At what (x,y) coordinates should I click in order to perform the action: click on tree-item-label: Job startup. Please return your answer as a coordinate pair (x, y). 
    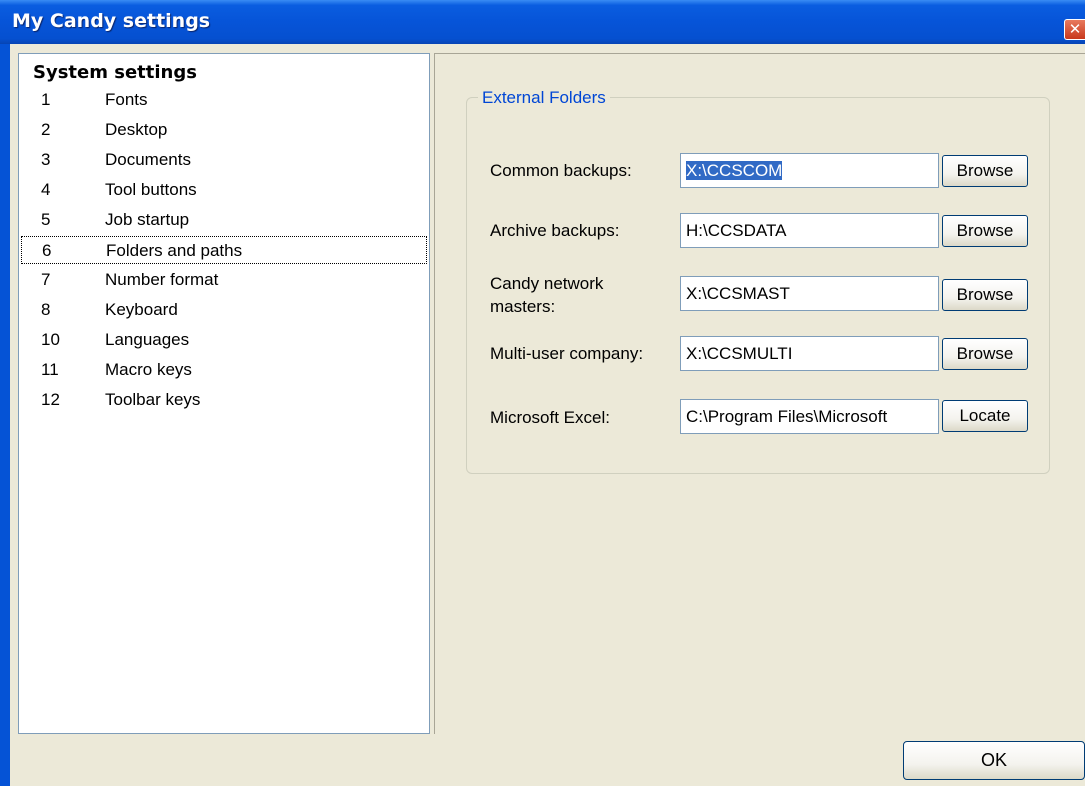
    Looking at the image, I should click on (147, 219).